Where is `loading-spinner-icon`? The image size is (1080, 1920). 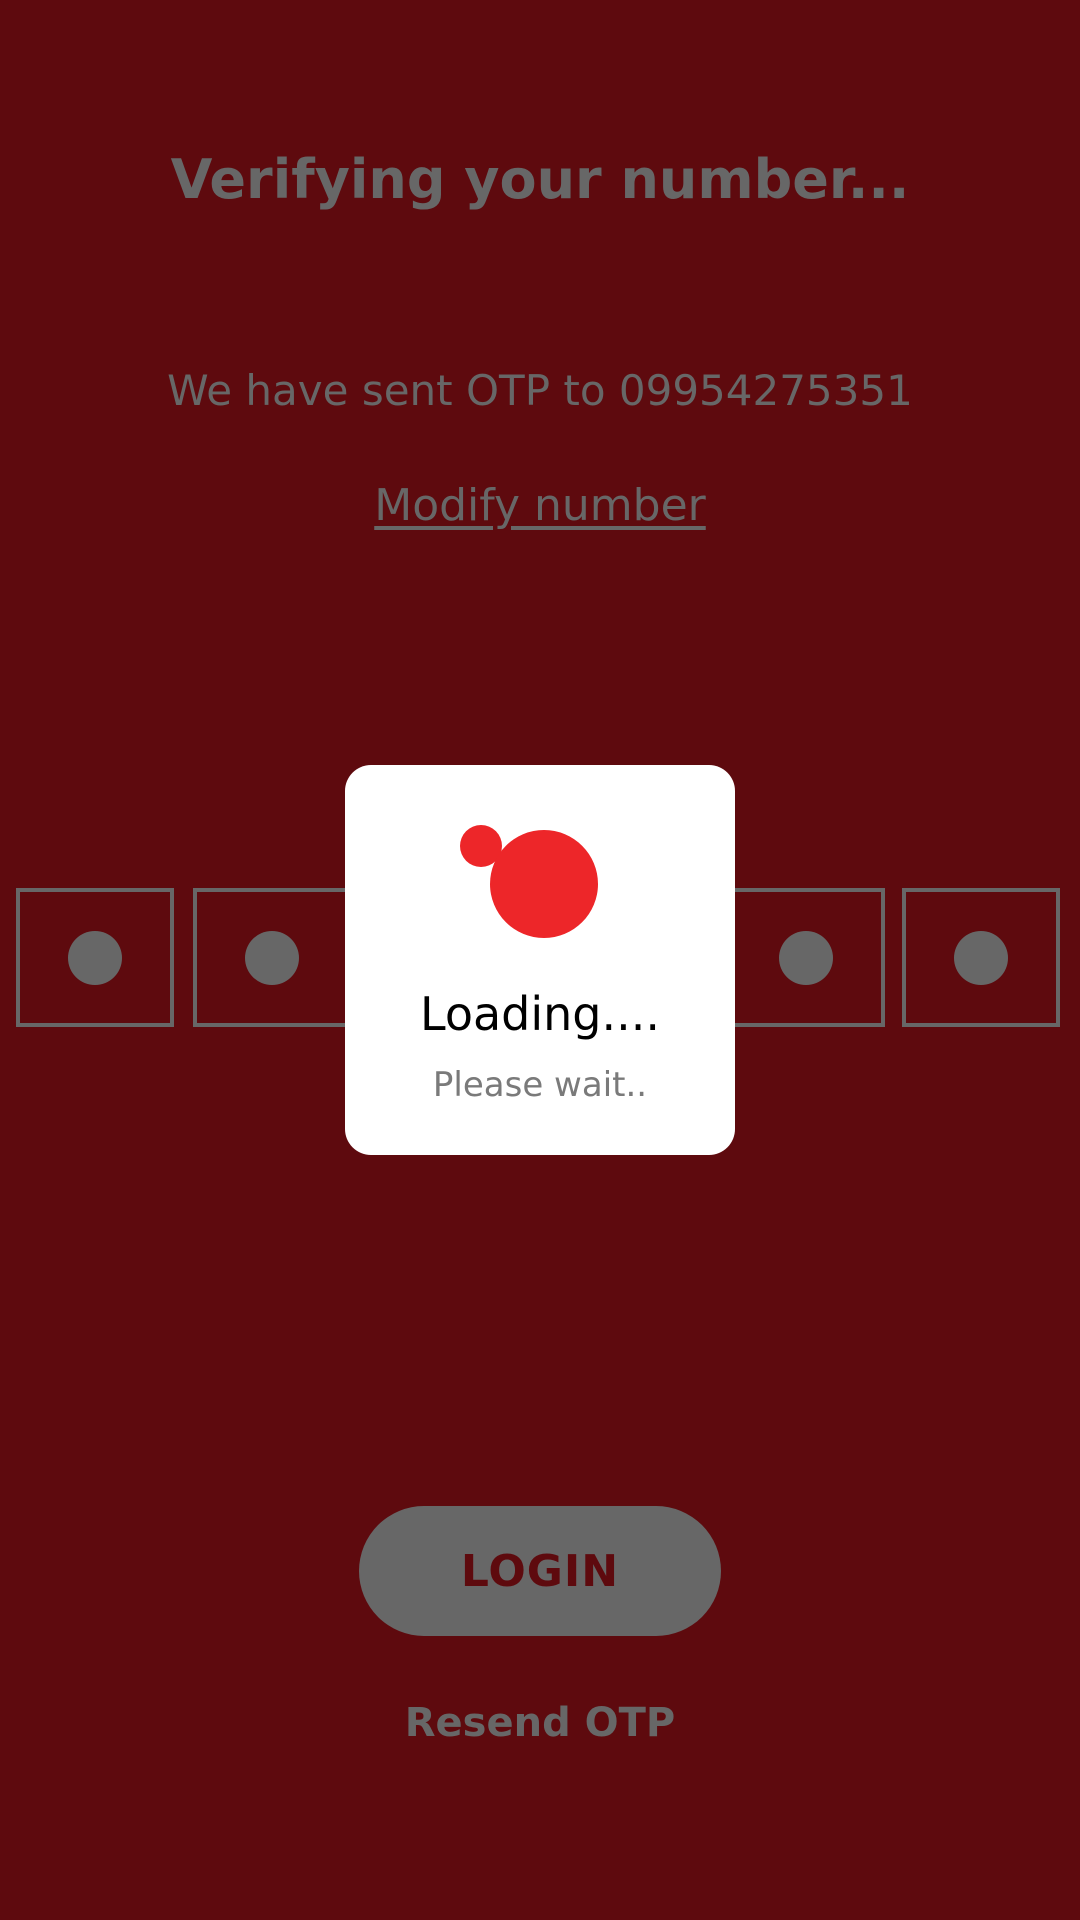
loading-spinner-icon is located at coordinates (535, 890).